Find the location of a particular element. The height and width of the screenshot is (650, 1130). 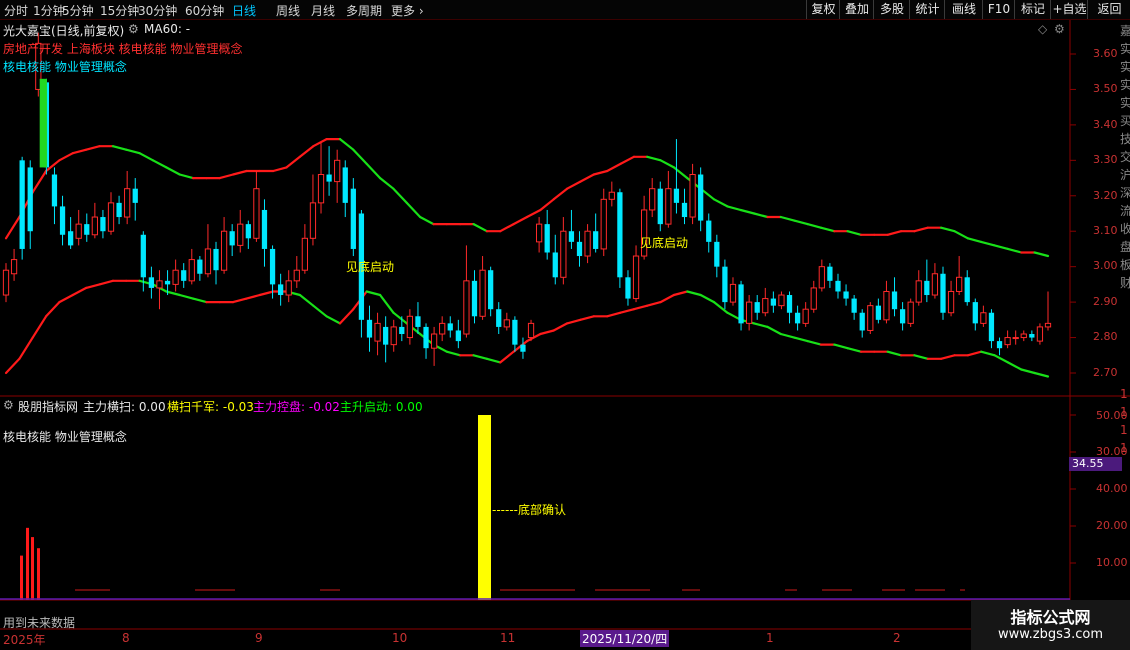

price-tick: 3.50 is located at coordinates (1105, 88).